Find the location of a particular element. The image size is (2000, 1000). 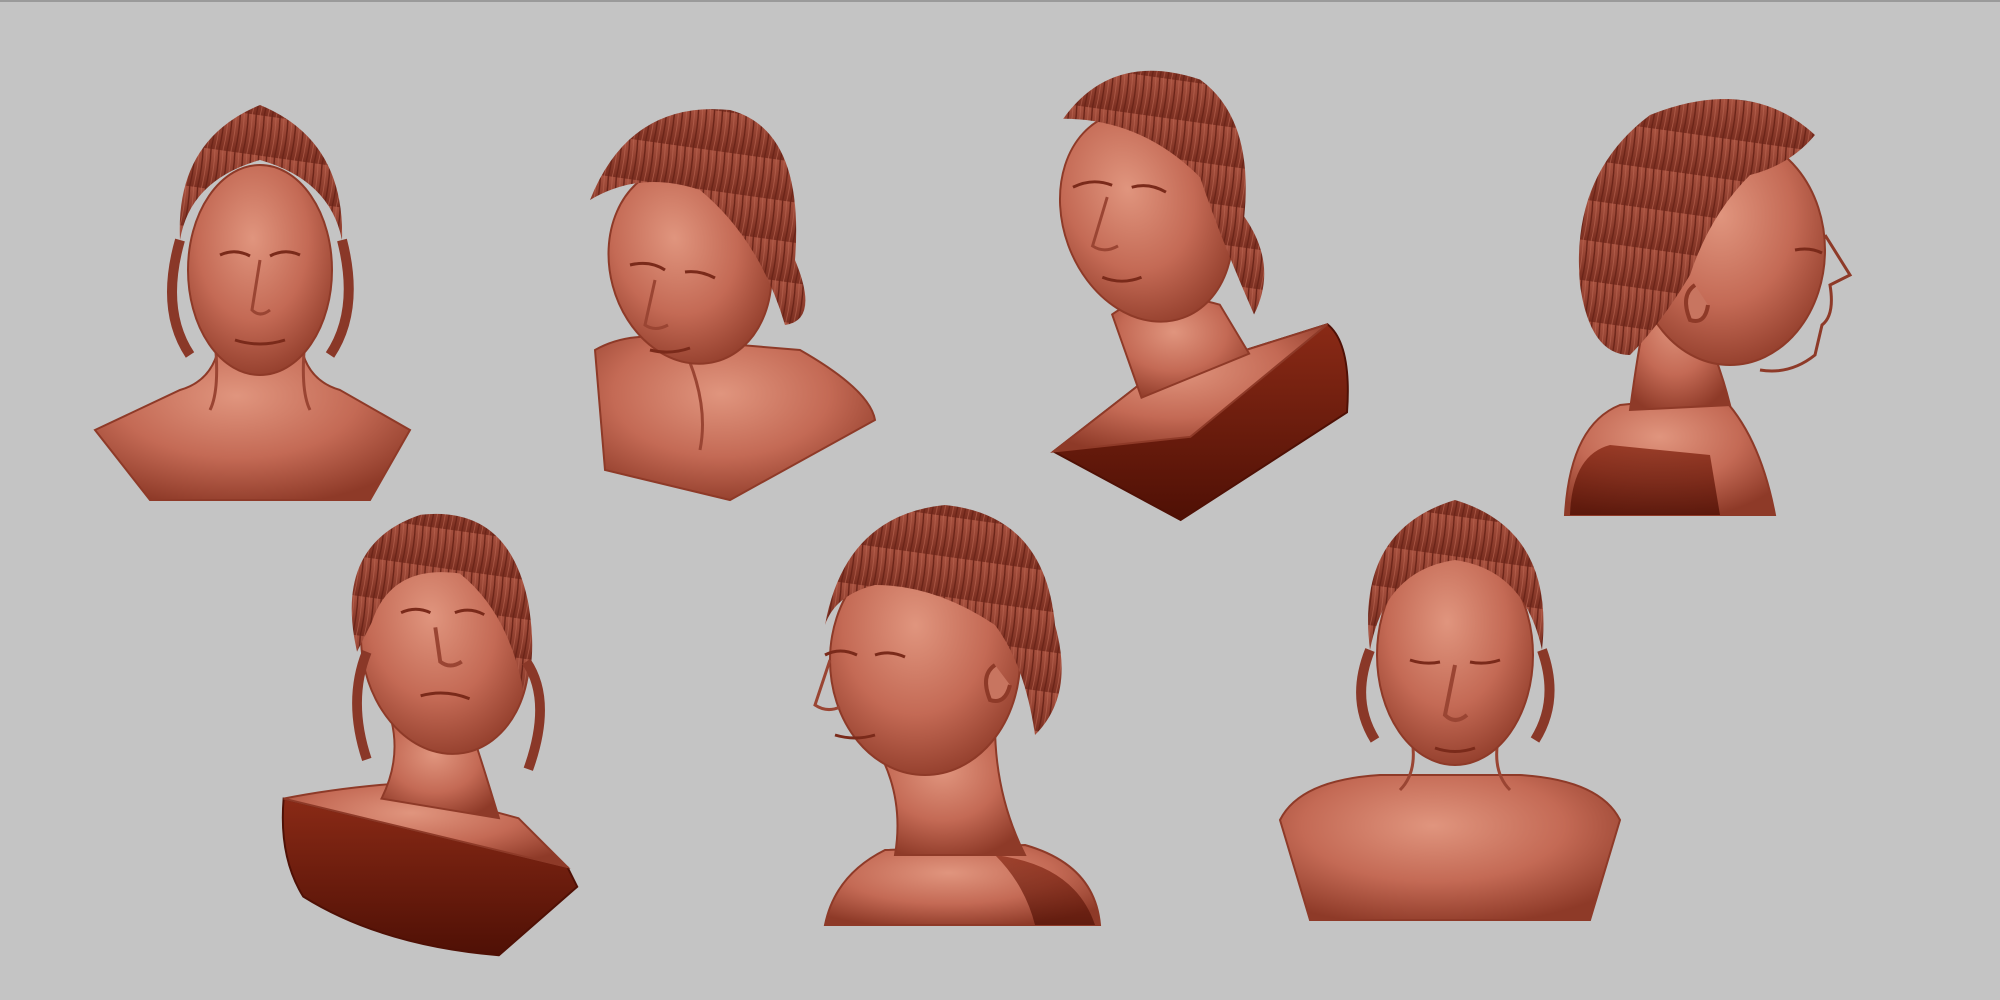

bust-three-quarter-down-view is located at coordinates (750, 320).